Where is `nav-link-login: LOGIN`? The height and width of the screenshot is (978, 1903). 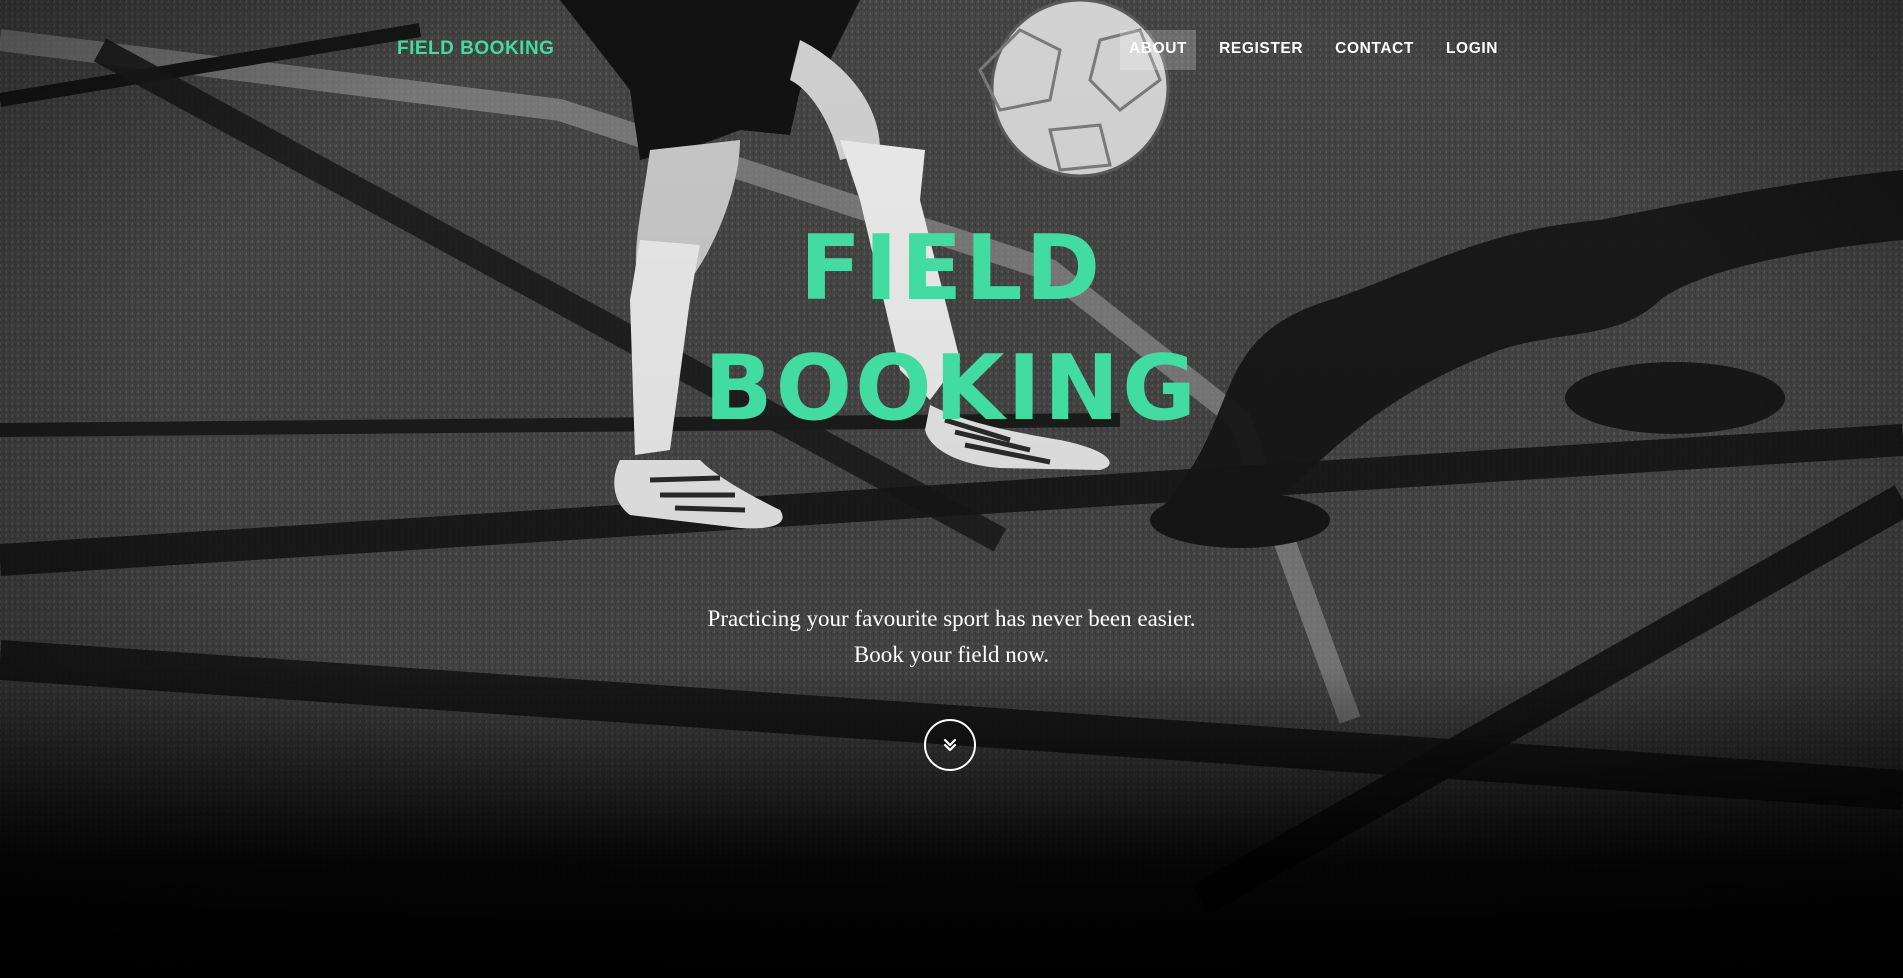
nav-link-login: LOGIN is located at coordinates (1472, 50).